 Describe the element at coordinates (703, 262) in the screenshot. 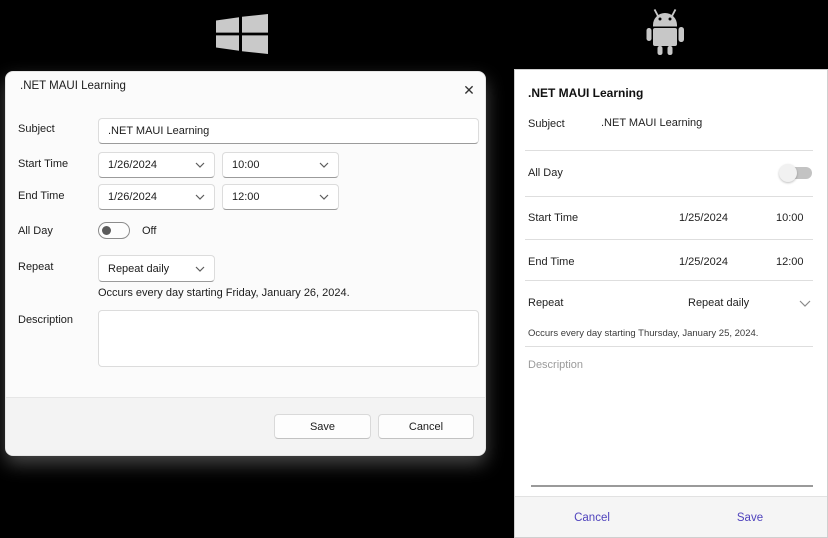

I see `end-date-value: 1/25/2024` at that location.